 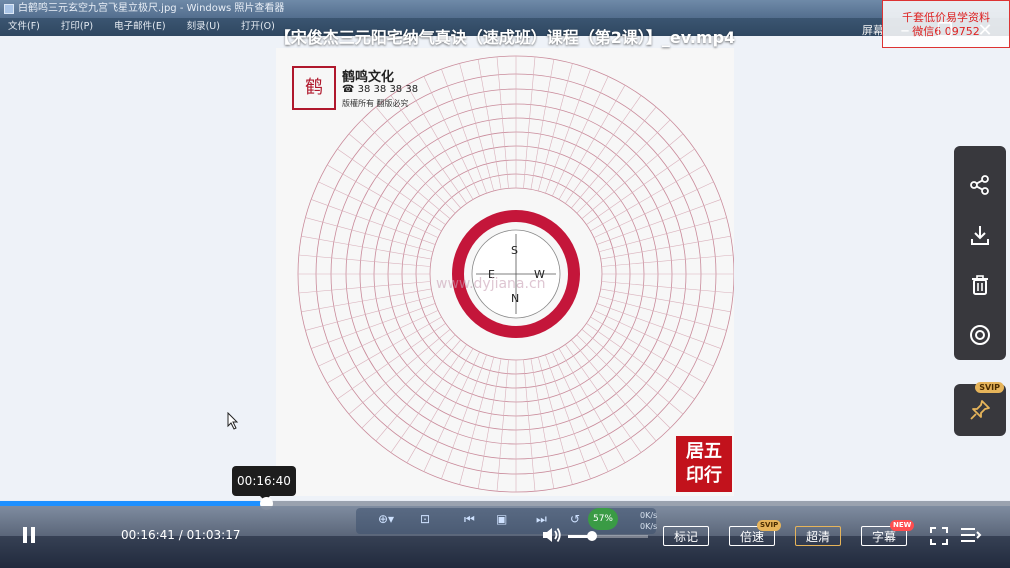 What do you see at coordinates (425, 519) in the screenshot?
I see `fit-icon: ⊡` at bounding box center [425, 519].